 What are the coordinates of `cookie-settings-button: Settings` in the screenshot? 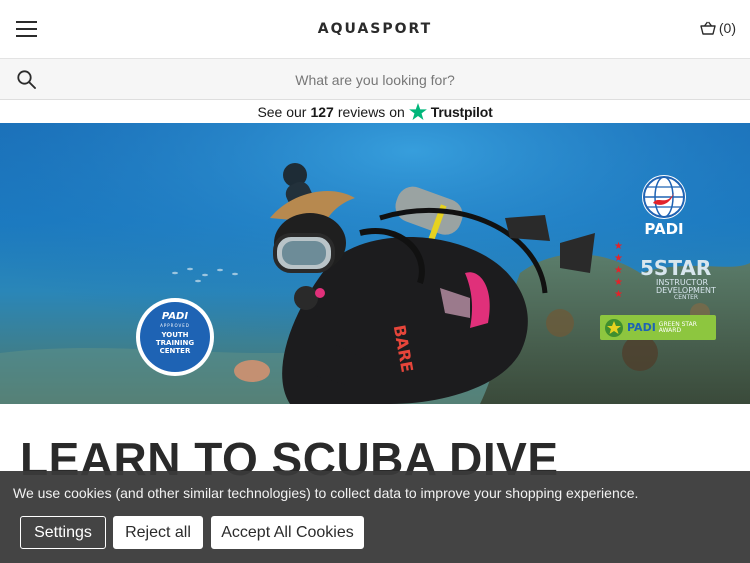 It's located at (63, 532).